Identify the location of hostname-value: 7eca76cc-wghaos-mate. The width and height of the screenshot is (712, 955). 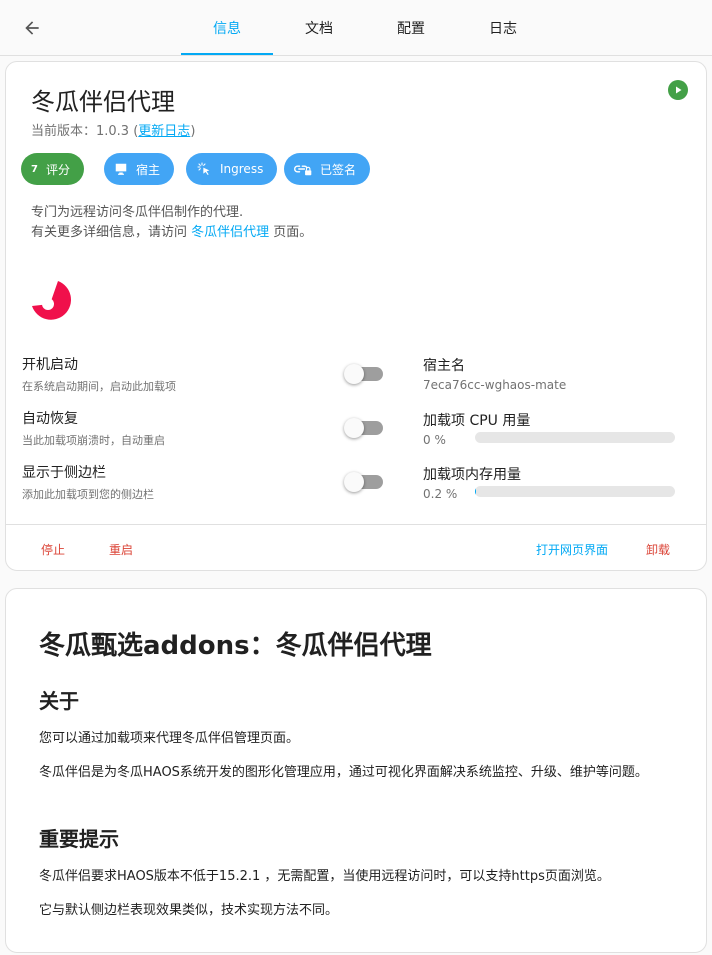
(495, 385).